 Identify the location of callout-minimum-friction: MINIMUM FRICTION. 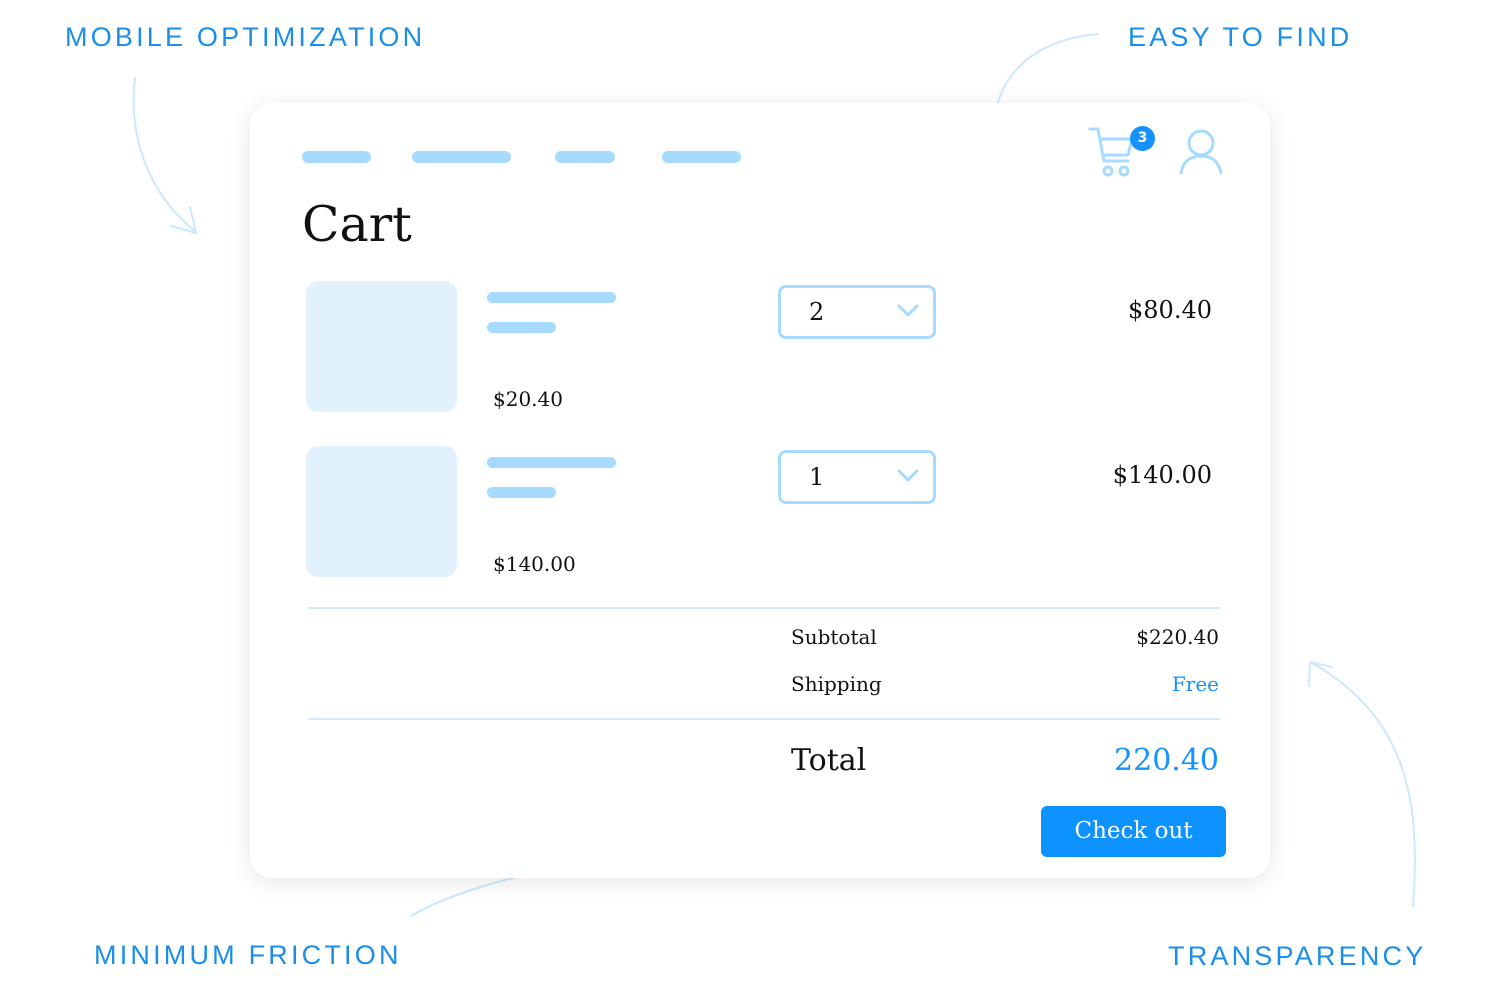
(248, 955).